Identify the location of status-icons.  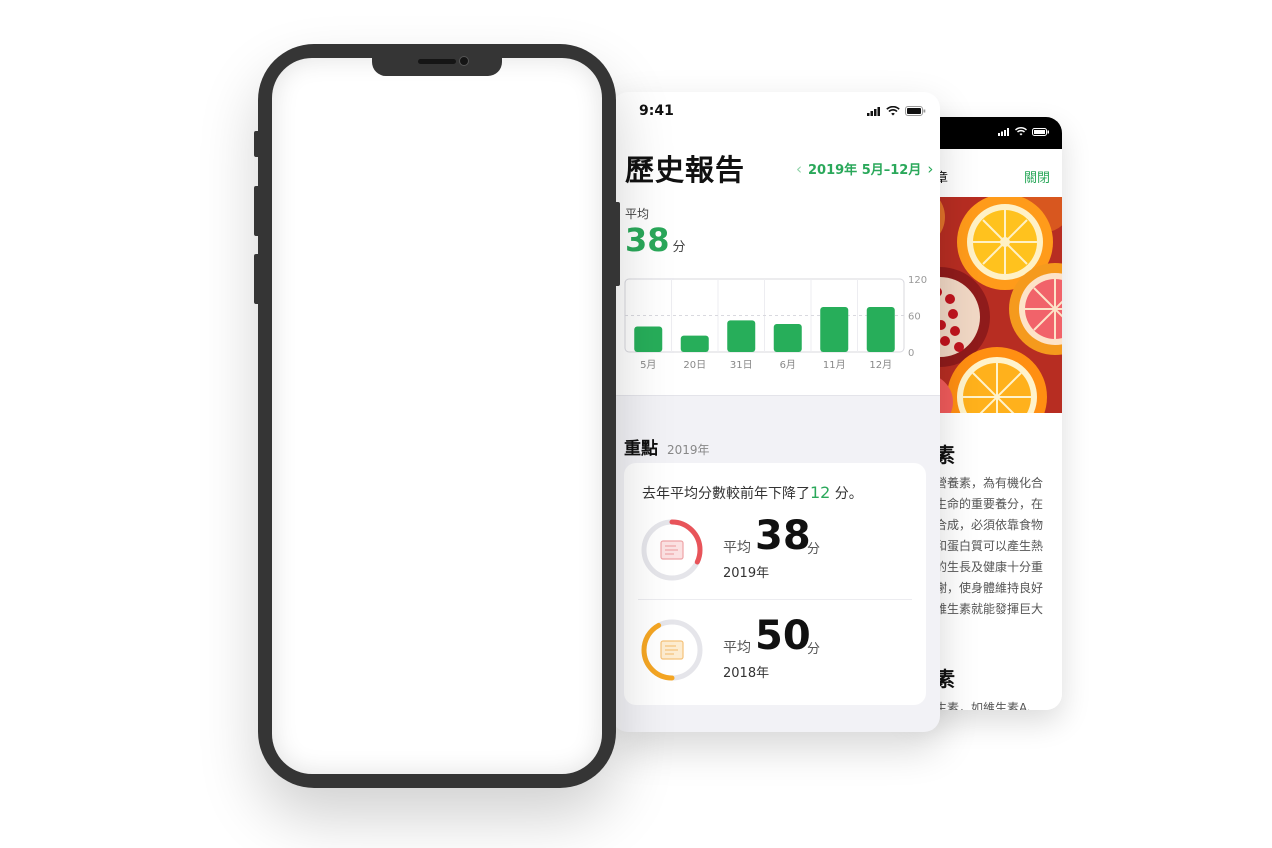
(896, 111).